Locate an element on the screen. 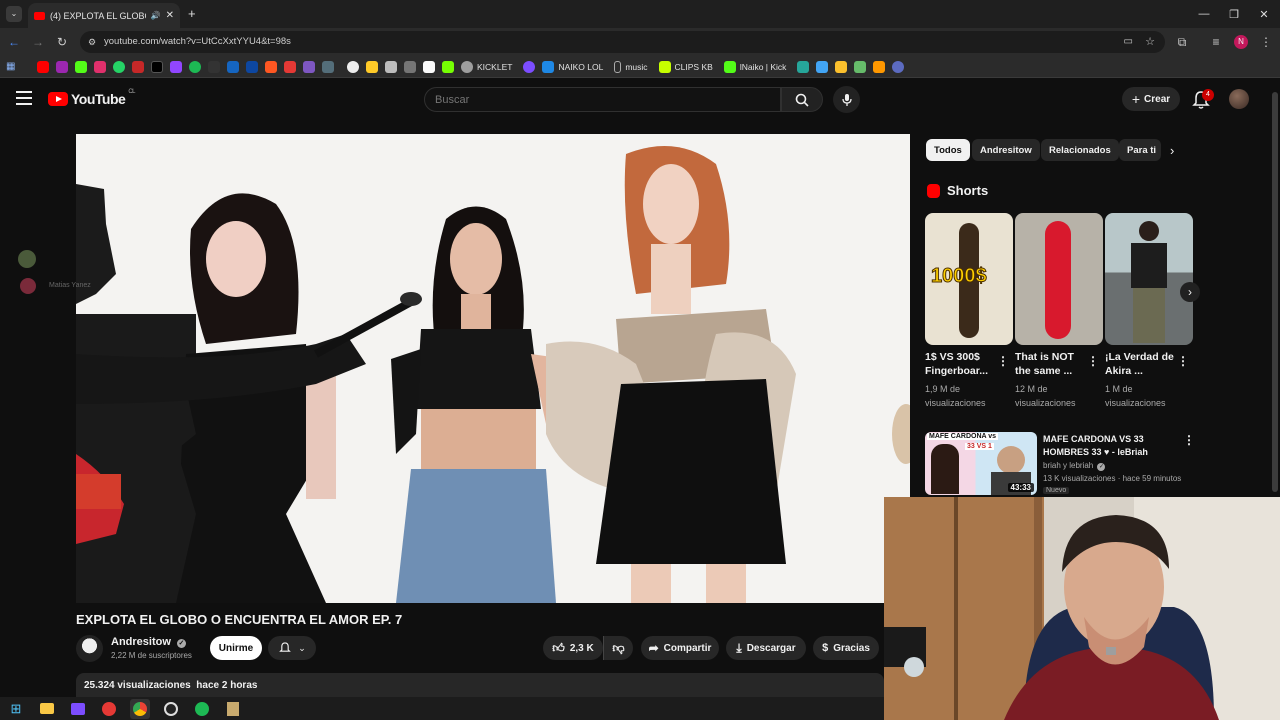  browser-tab-active: (4) EXPLOTA EL GLOBO O EN 🔊 ✕ is located at coordinates (104, 15).